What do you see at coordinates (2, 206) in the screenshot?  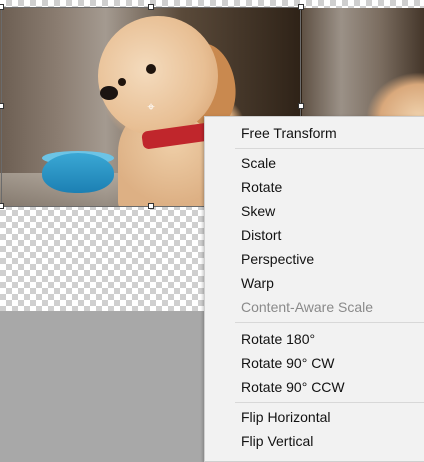 I see `transform-handle-bottom-left` at bounding box center [2, 206].